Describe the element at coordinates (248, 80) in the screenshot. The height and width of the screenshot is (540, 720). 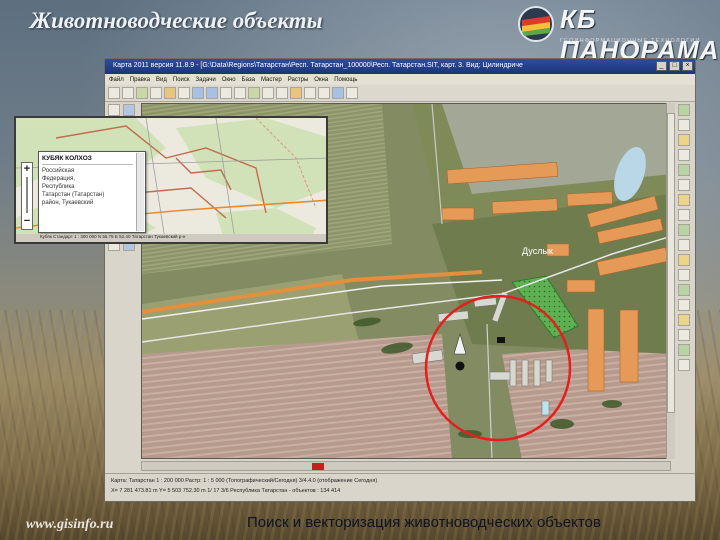
I see `menu-database: База` at that location.